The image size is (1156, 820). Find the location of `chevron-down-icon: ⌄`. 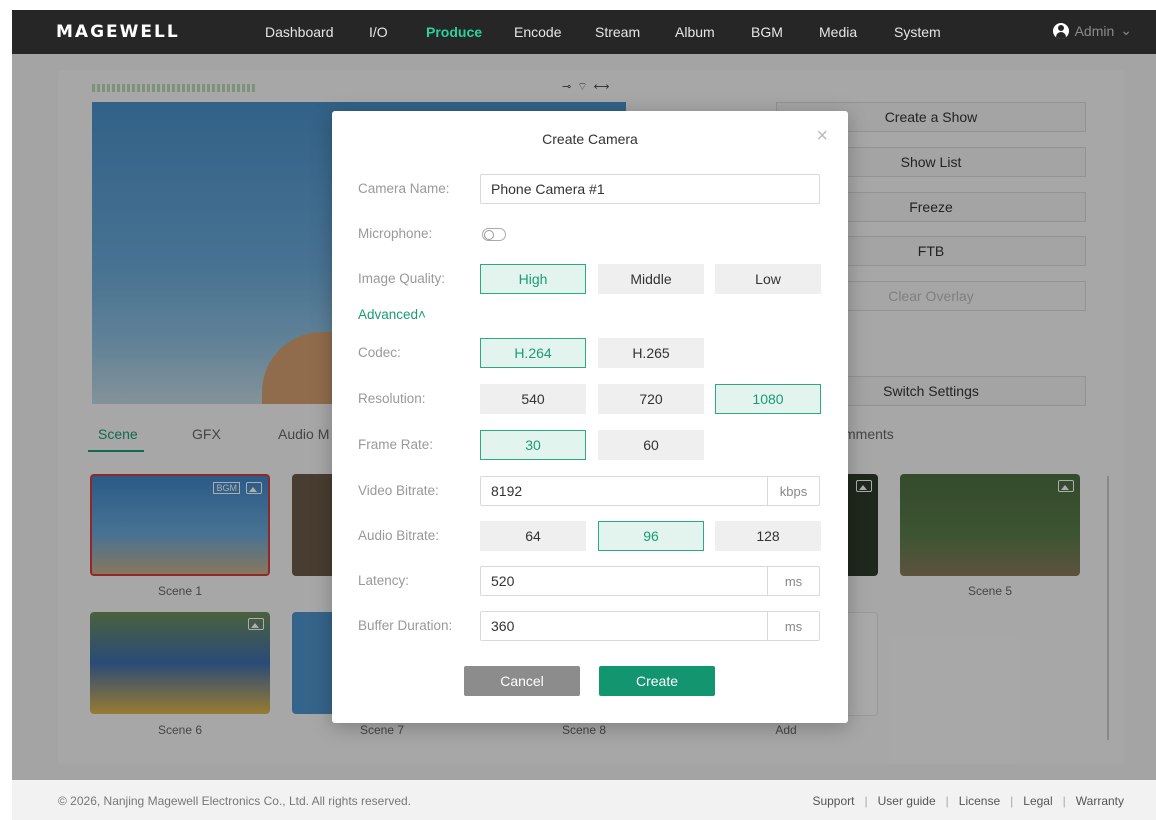

chevron-down-icon: ⌄ is located at coordinates (1126, 30).